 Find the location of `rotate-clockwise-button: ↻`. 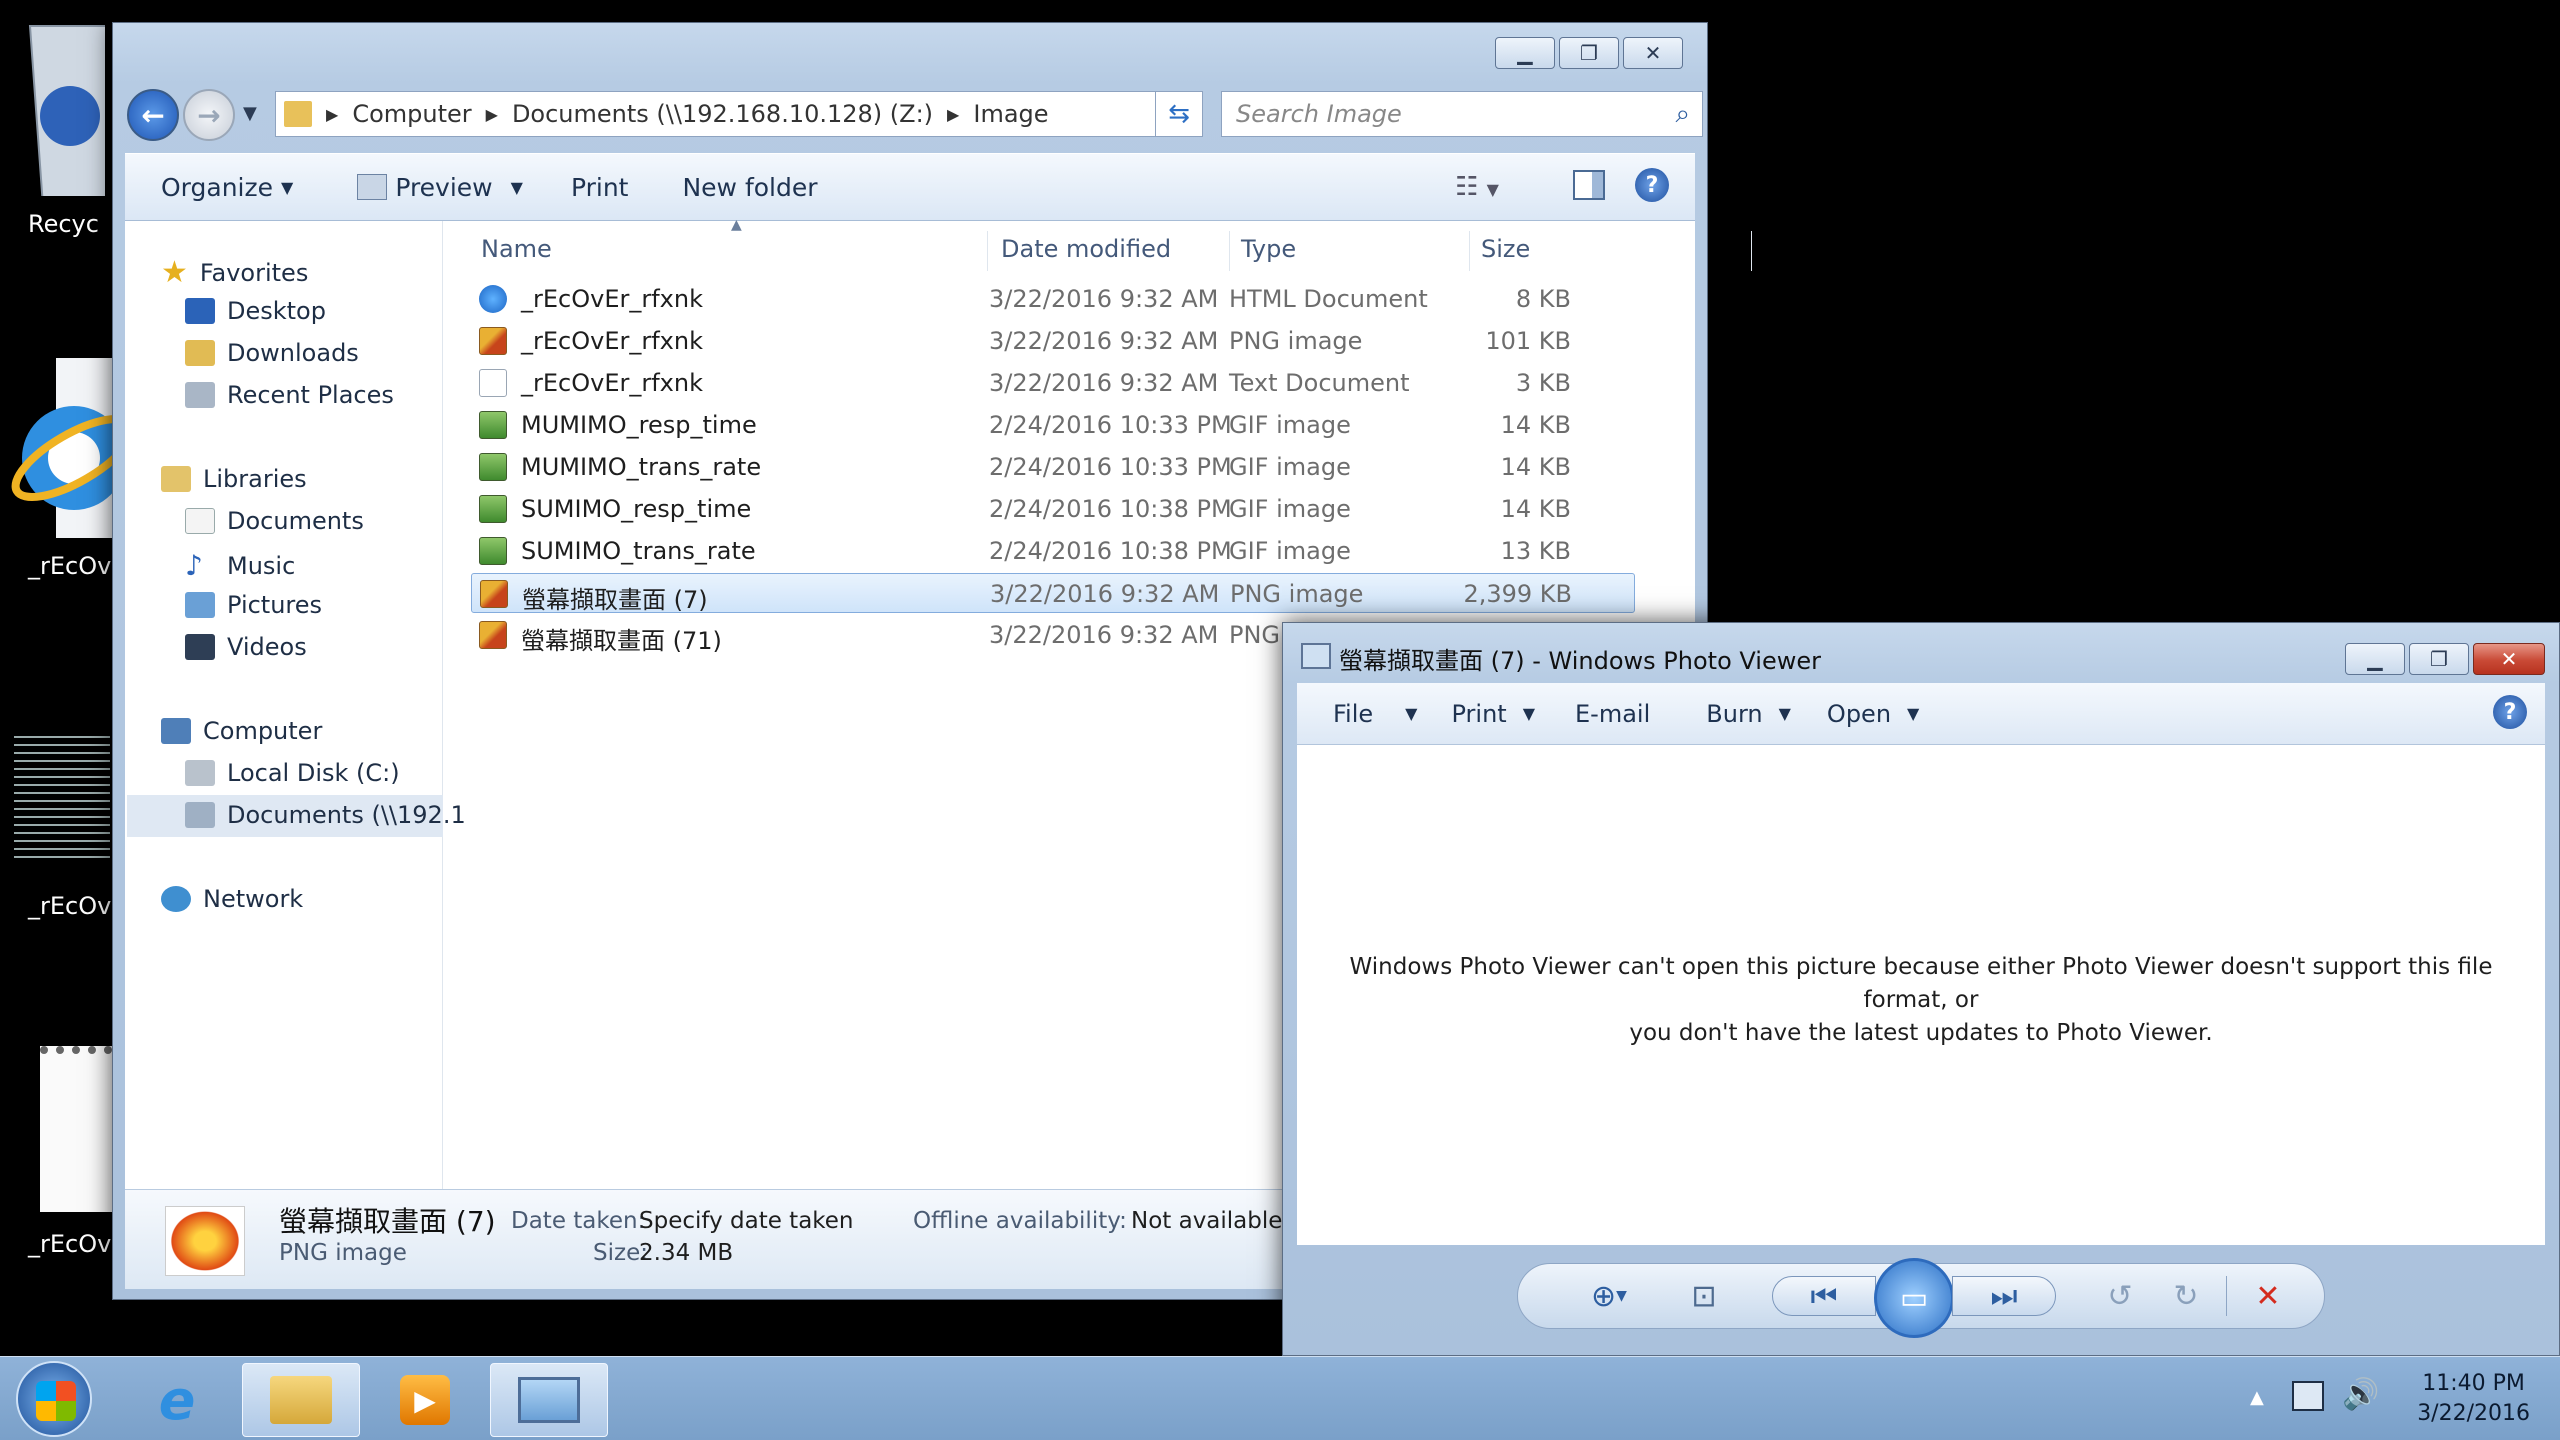

rotate-clockwise-button: ↻ is located at coordinates (2186, 1296).